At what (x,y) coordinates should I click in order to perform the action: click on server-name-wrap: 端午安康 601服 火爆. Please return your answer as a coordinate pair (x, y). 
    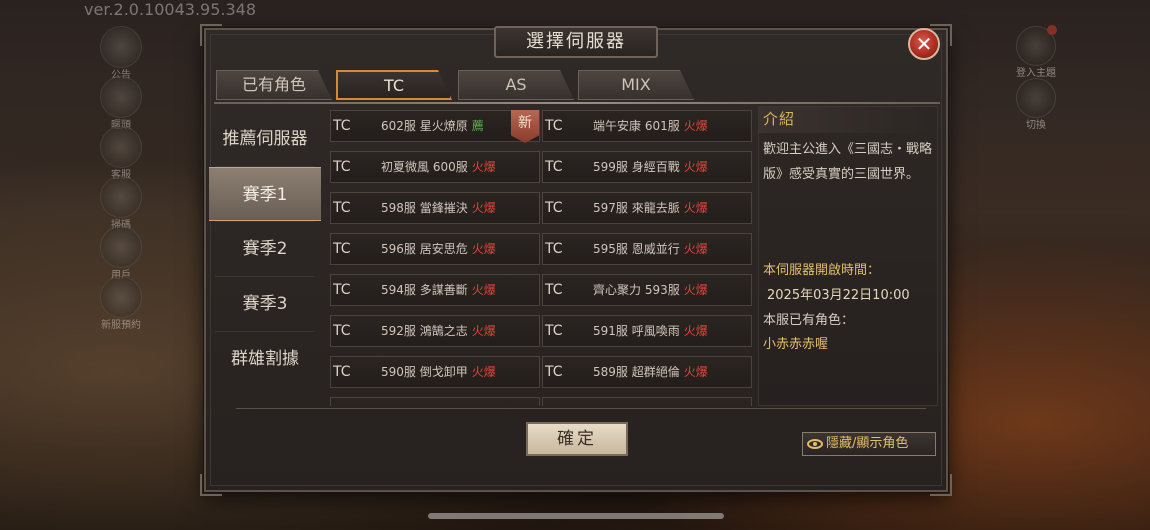
    Looking at the image, I should click on (650, 126).